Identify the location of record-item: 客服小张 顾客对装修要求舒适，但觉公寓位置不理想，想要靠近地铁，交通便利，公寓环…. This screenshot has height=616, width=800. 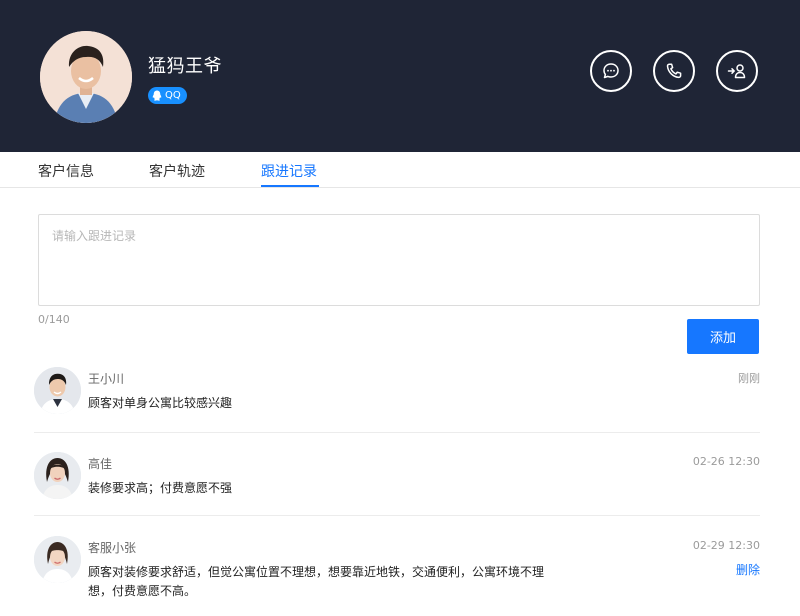
(397, 572).